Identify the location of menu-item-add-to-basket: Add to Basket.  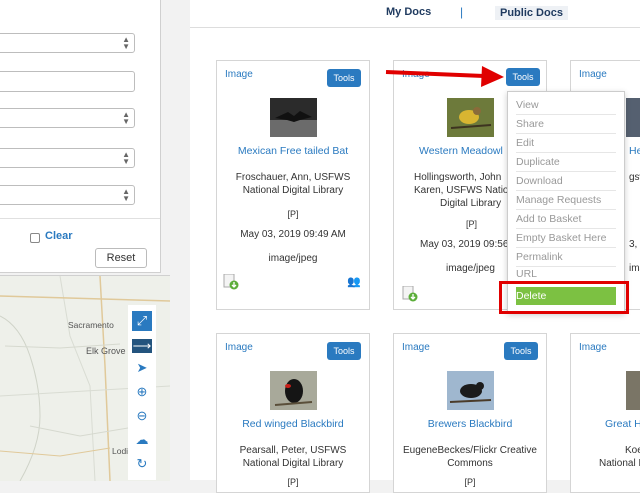
(566, 219).